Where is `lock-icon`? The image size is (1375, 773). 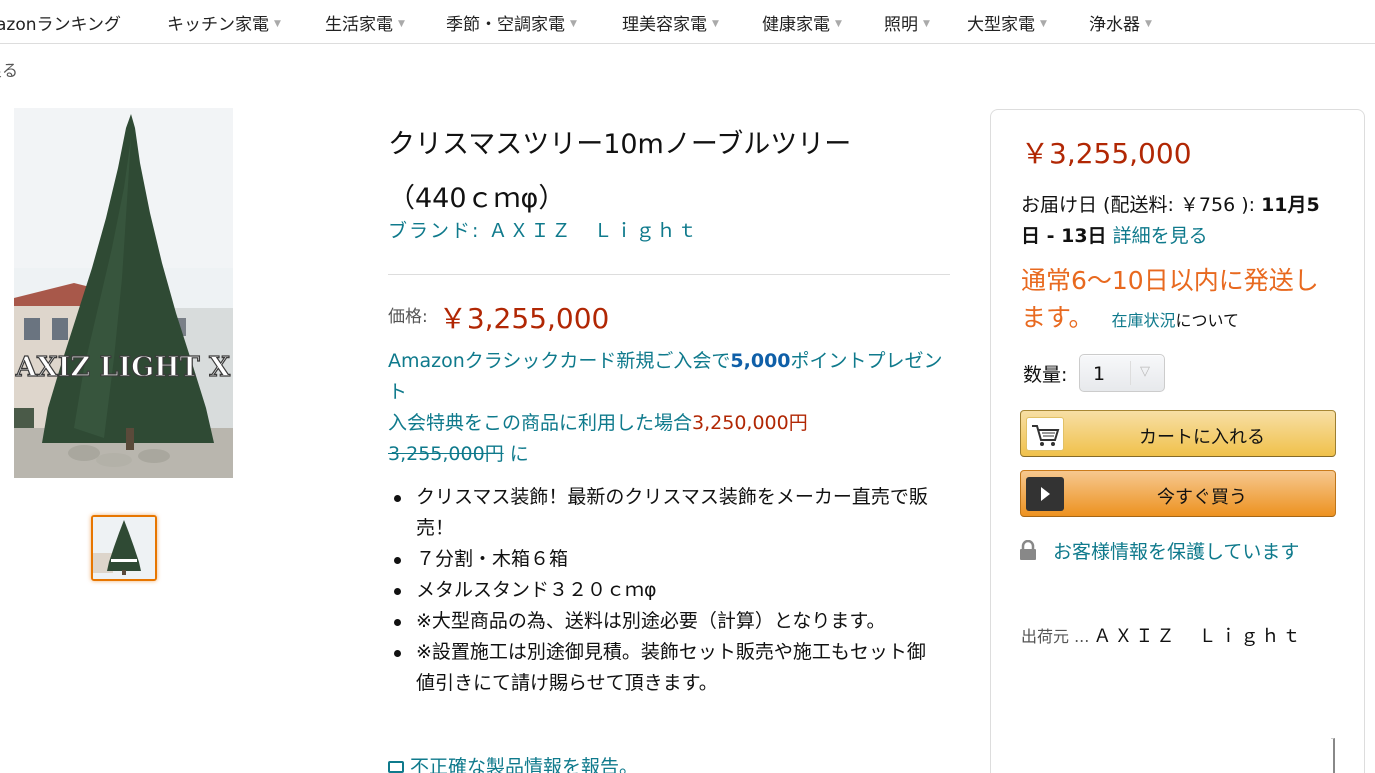
lock-icon is located at coordinates (1030, 554).